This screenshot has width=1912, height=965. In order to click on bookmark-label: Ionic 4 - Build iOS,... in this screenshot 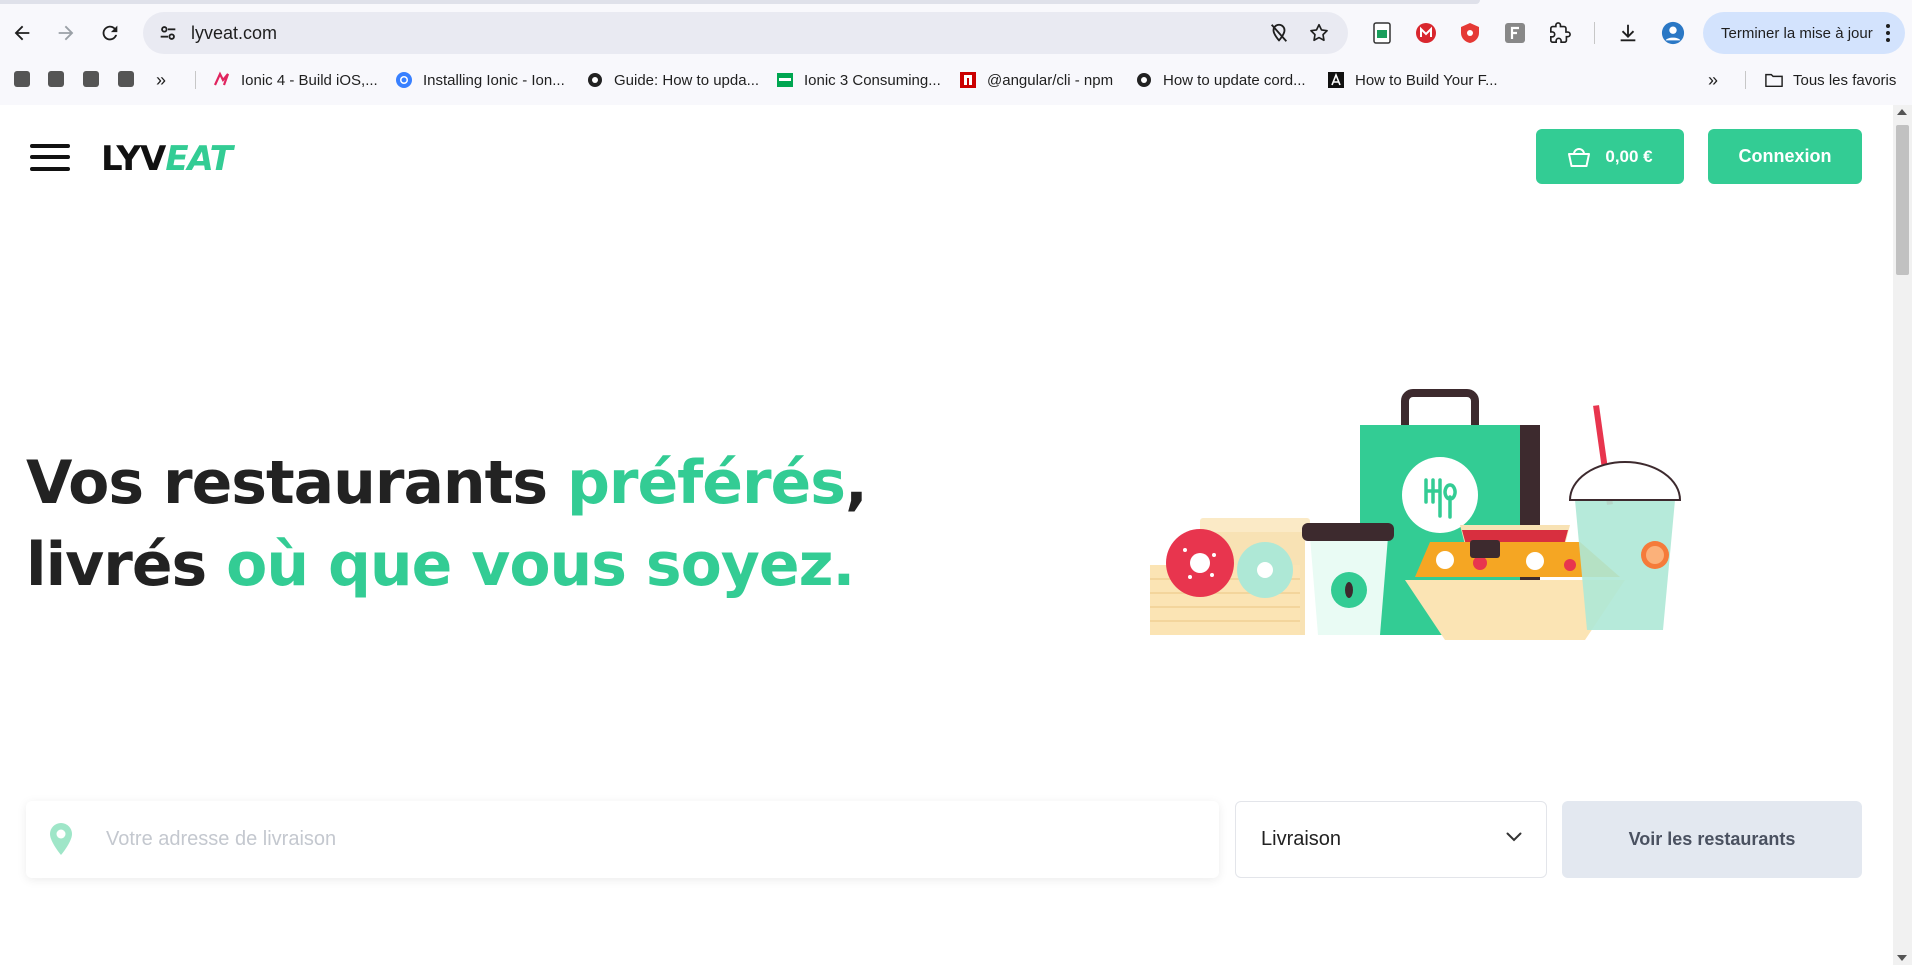, I will do `click(309, 80)`.